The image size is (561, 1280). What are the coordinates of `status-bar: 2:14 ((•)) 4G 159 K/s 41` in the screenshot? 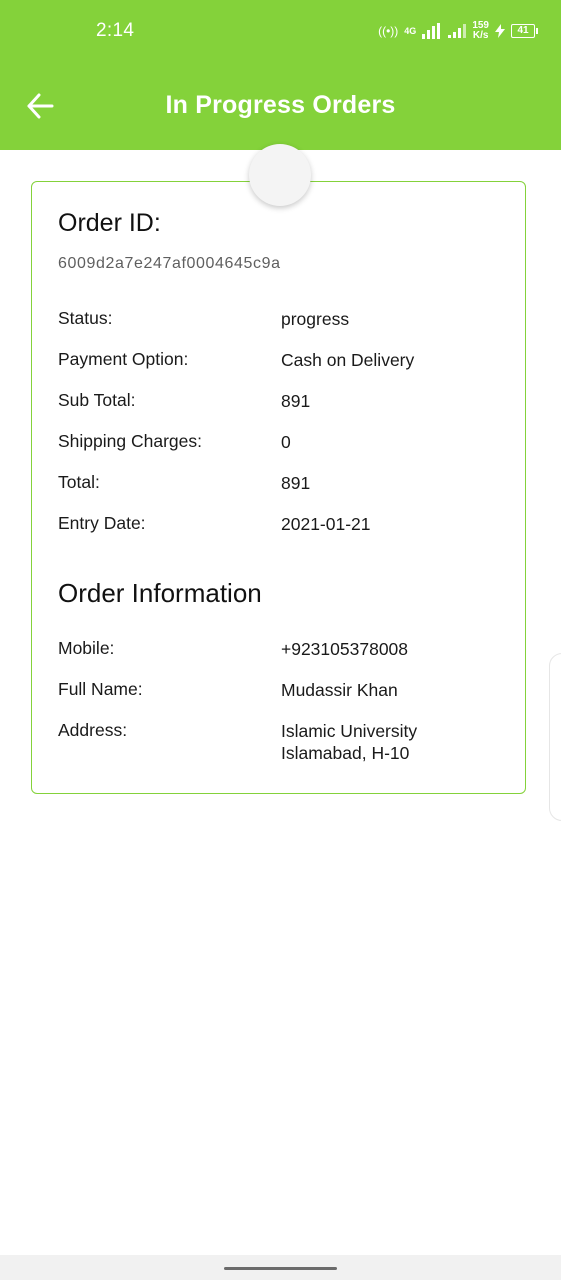 It's located at (280, 32).